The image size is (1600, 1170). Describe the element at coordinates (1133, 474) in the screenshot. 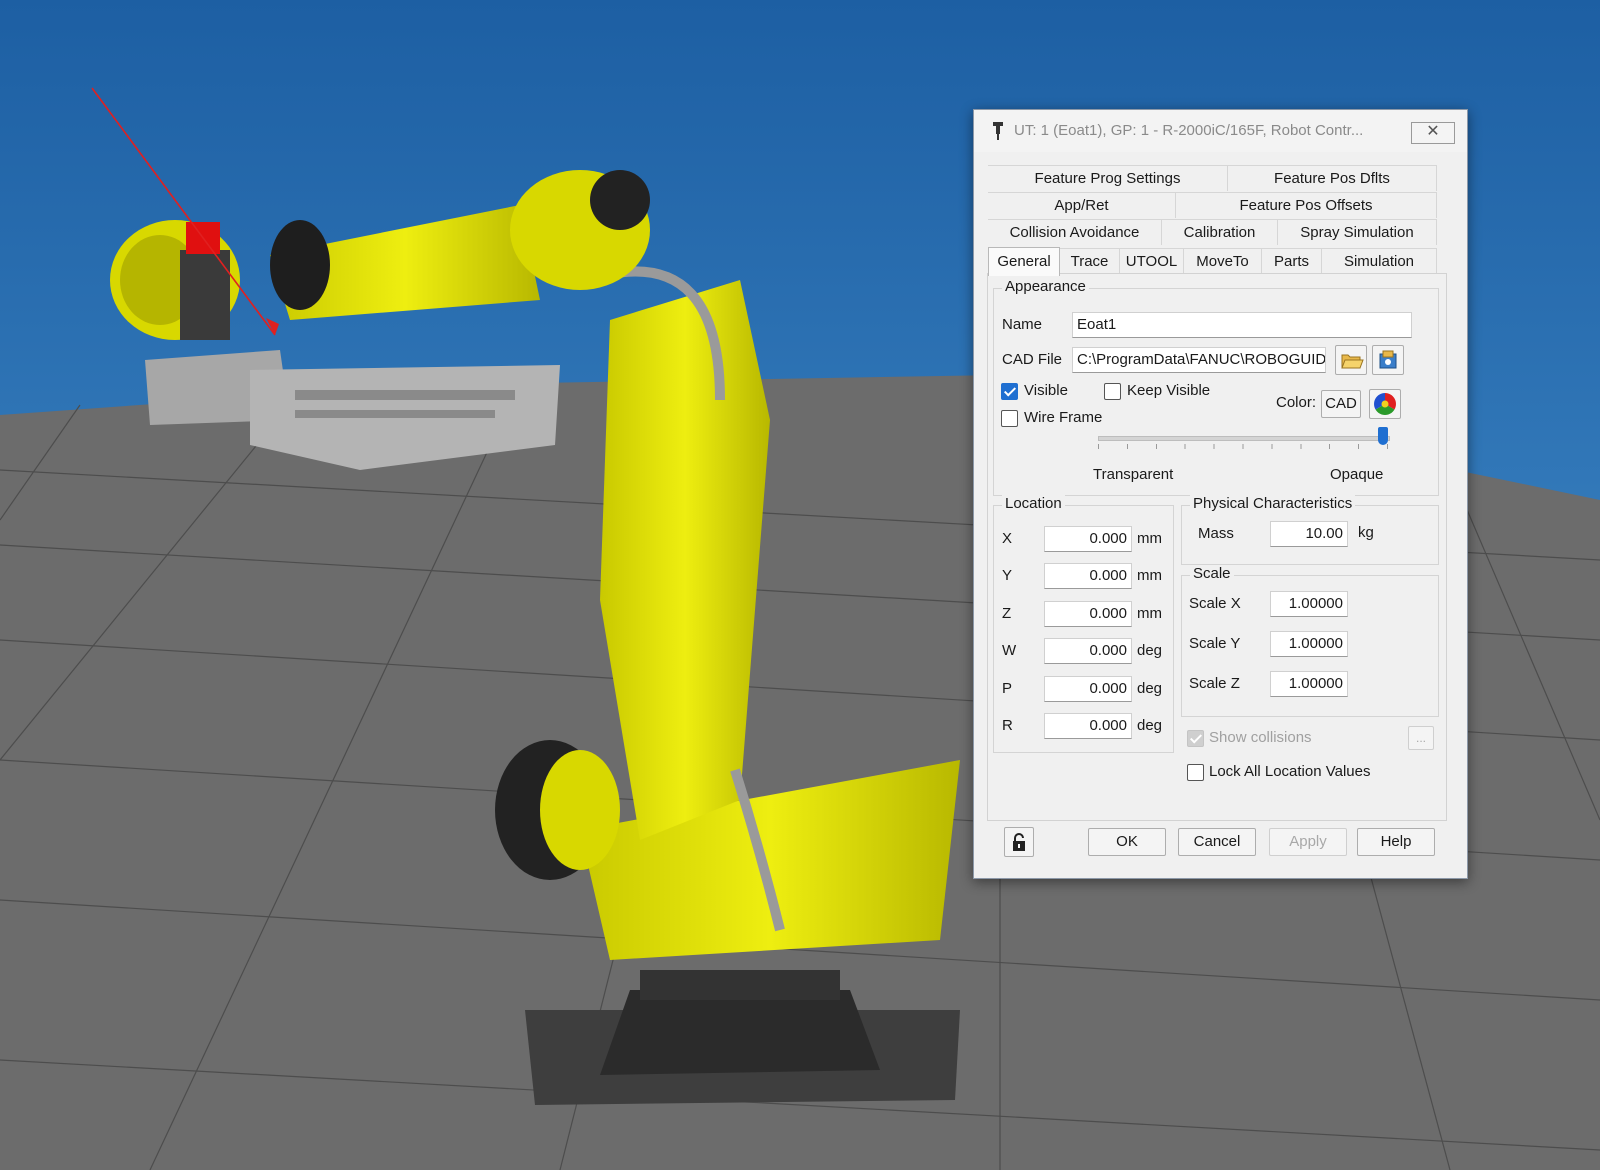

I see `transparent-label: Transparent` at that location.